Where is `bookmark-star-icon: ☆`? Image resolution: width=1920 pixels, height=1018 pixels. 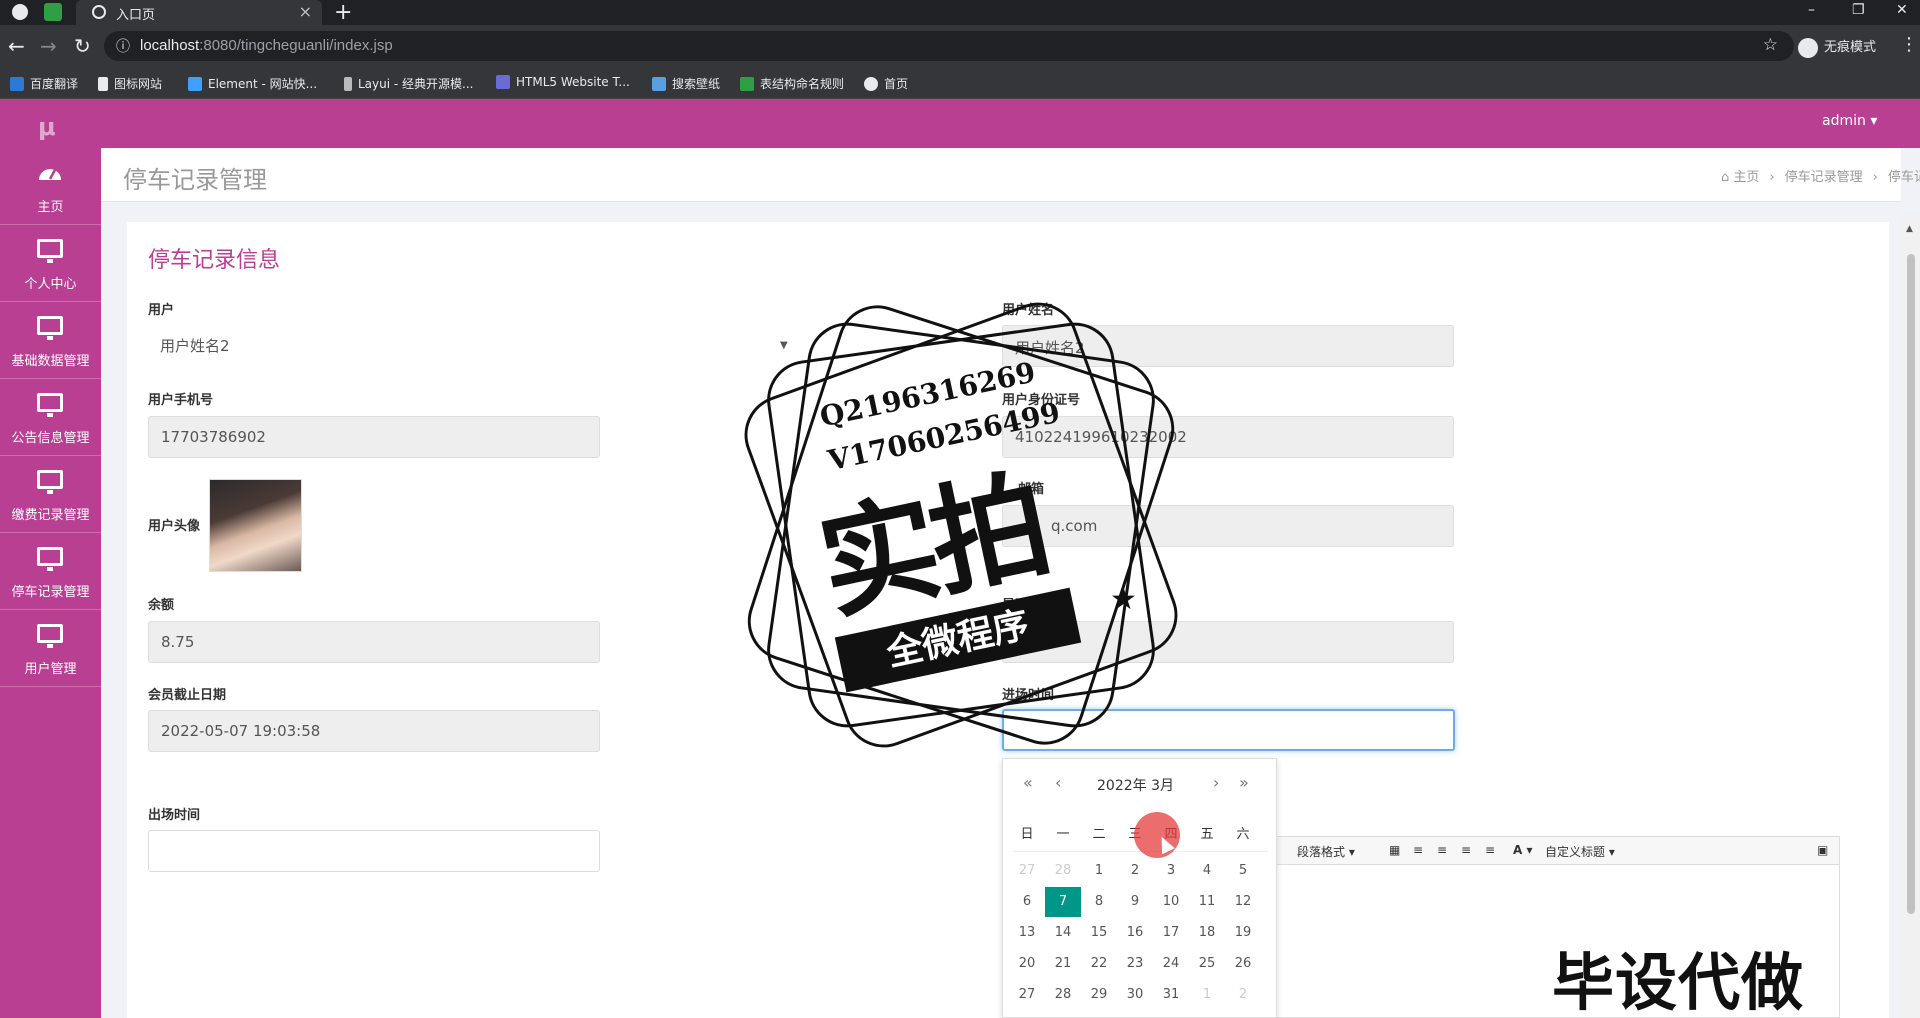
bookmark-star-icon: ☆ is located at coordinates (1770, 45).